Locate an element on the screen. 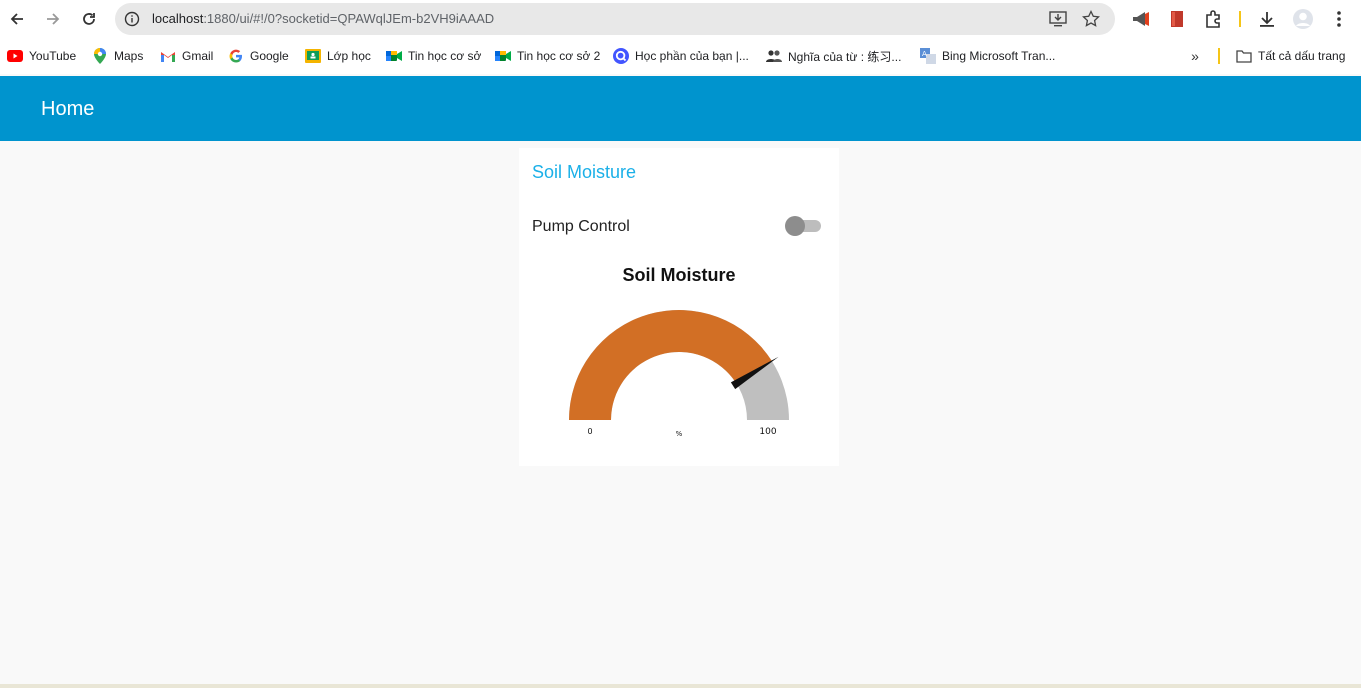  page-title: Home is located at coordinates (68, 109).